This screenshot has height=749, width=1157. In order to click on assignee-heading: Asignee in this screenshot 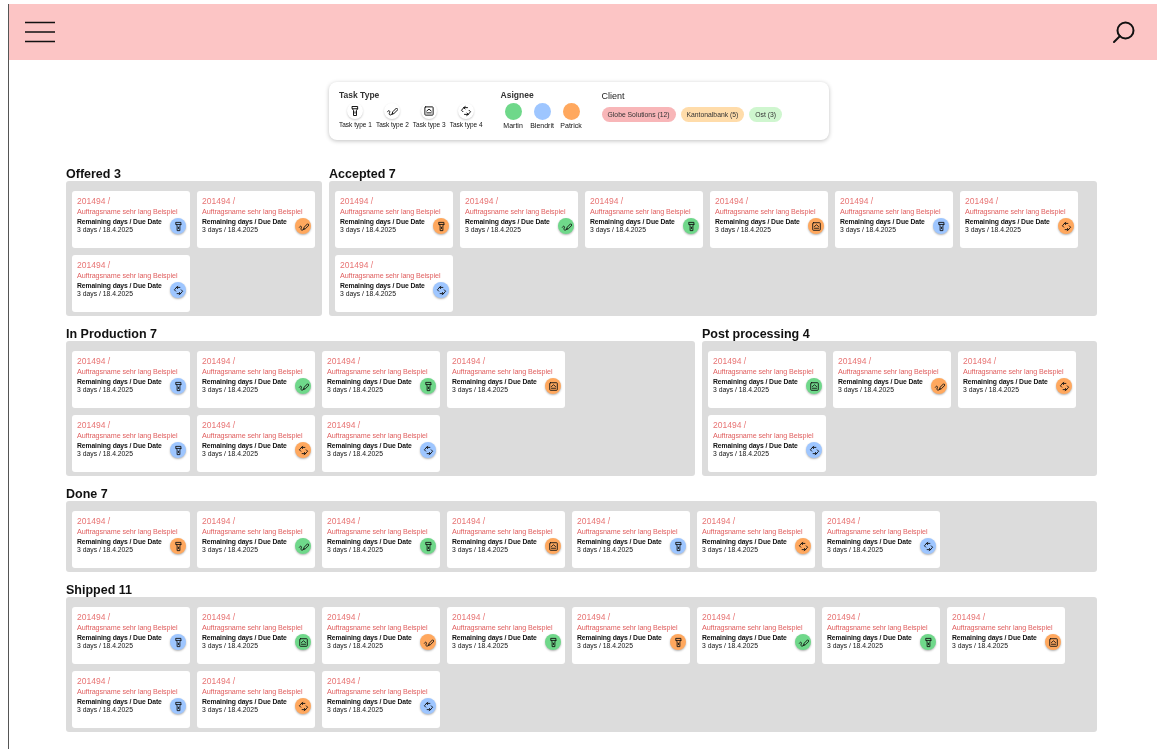, I will do `click(517, 95)`.